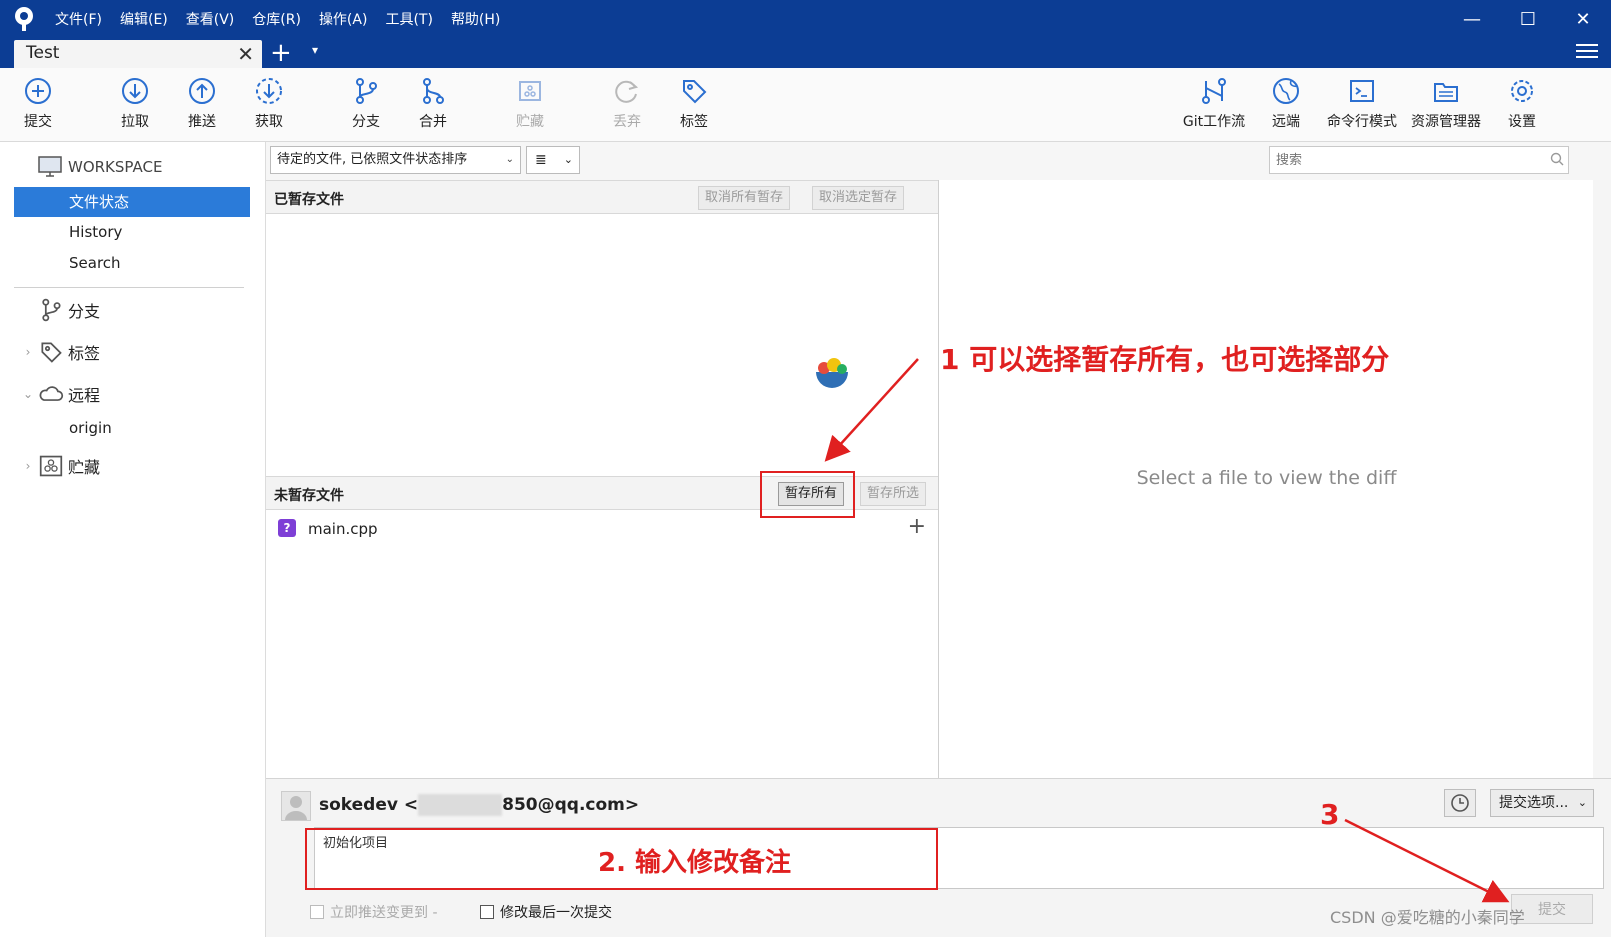 The width and height of the screenshot is (1611, 937). I want to click on annotation-arrow-to-stage-all, so click(871, 410).